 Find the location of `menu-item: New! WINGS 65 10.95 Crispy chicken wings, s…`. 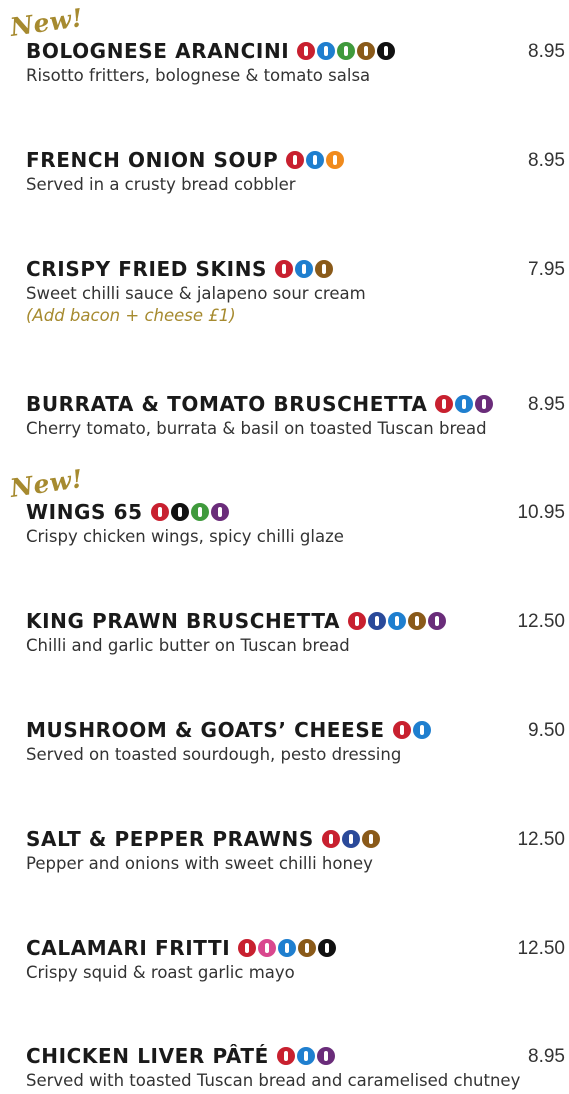

menu-item: New! WINGS 65 10.95 Crispy chicken wings, s… is located at coordinates (286, 505).